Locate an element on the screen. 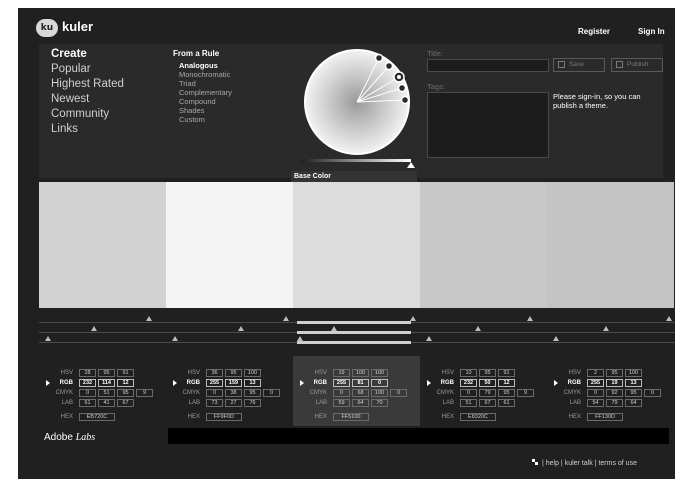  nav-links: Links is located at coordinates (64, 129).